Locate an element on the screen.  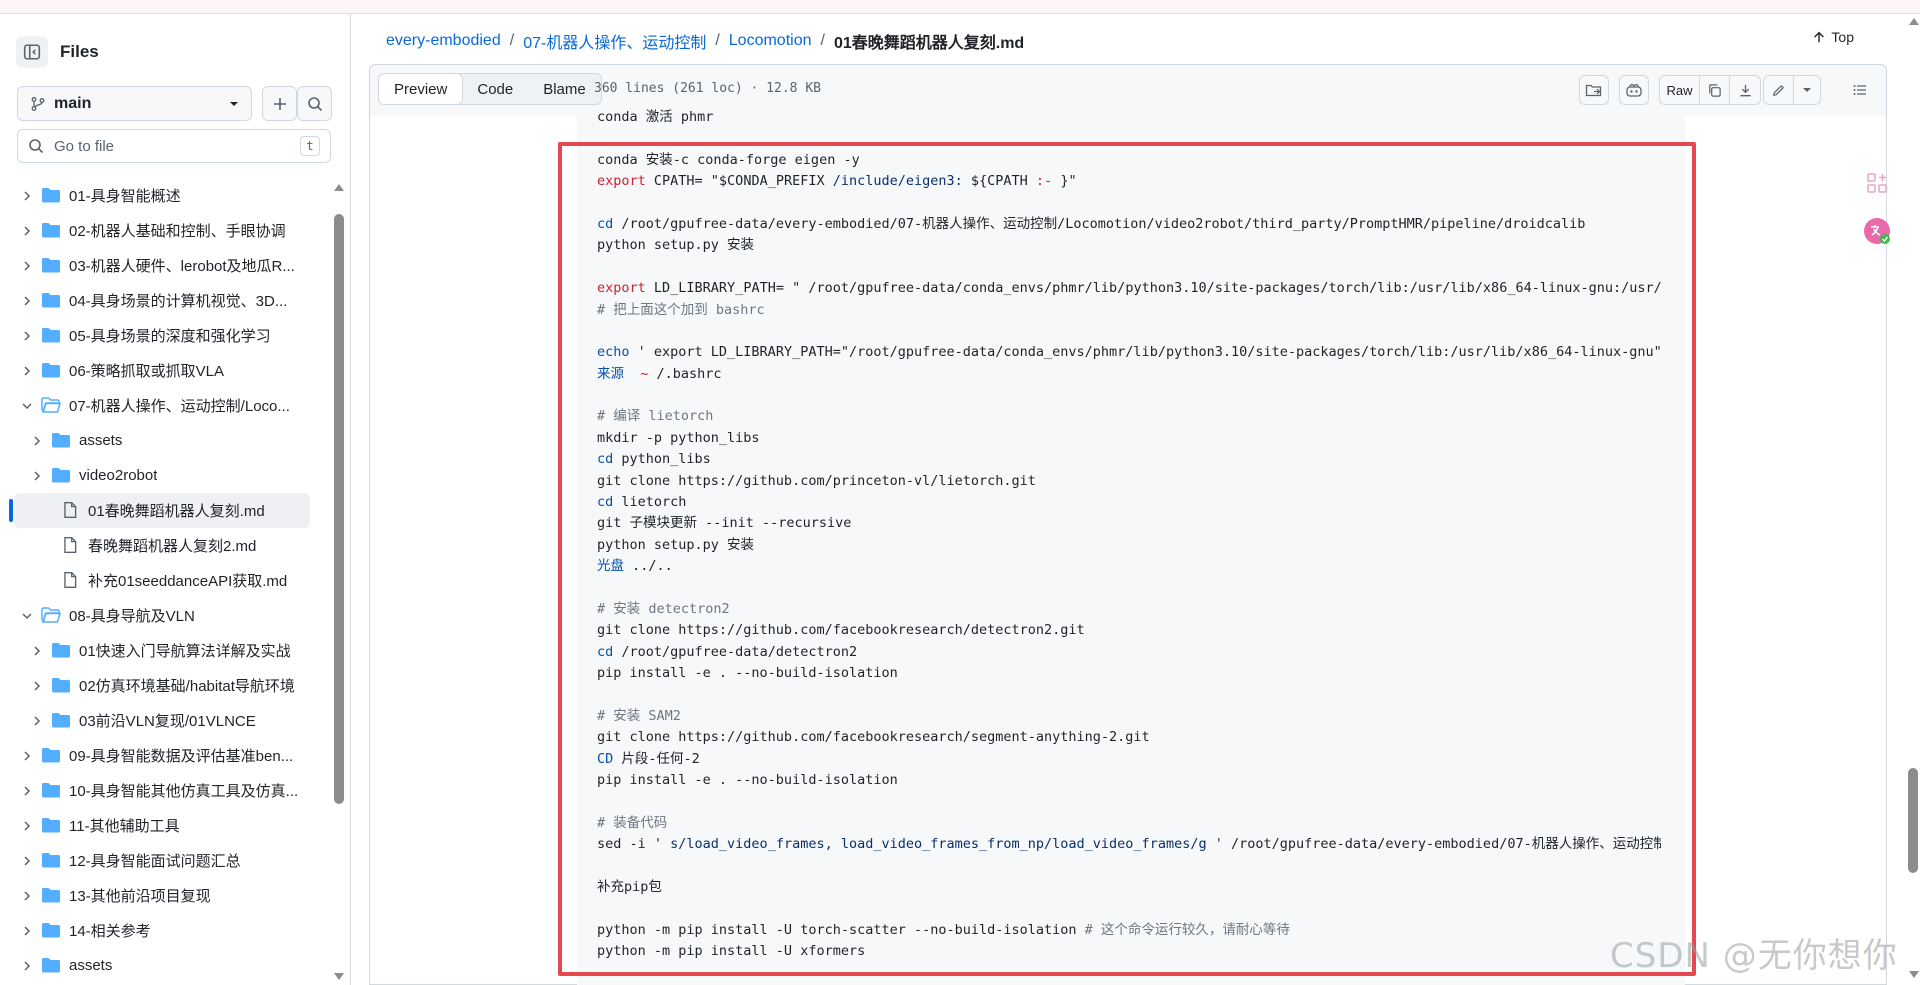
tree-file-item: 01春晚舞蹈机器人复刻.md is located at coordinates (165, 510).